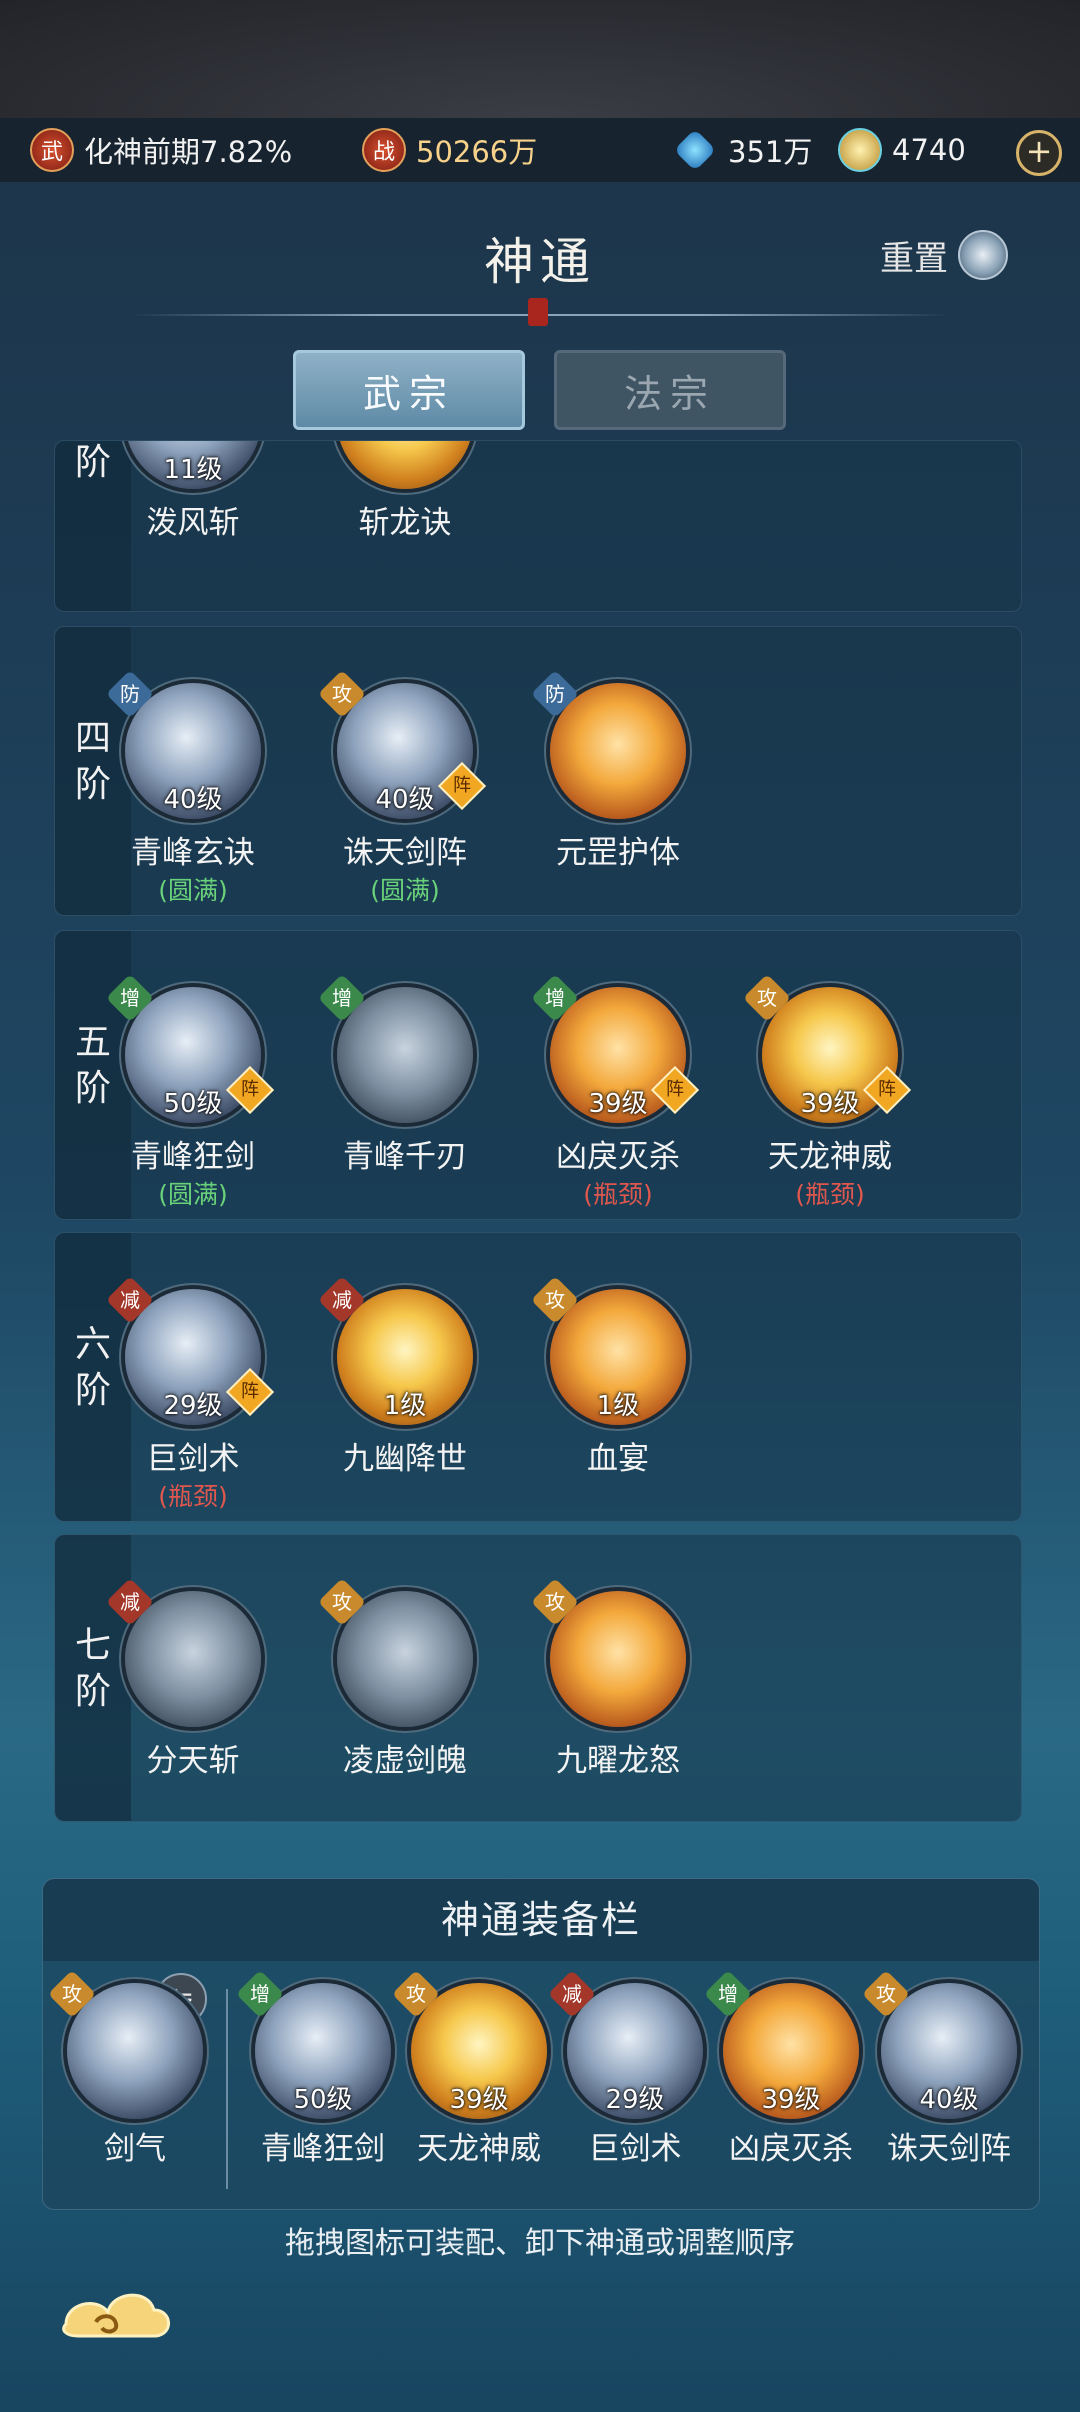  Describe the element at coordinates (770, 152) in the screenshot. I see `spirit-stone-value: 351万` at that location.